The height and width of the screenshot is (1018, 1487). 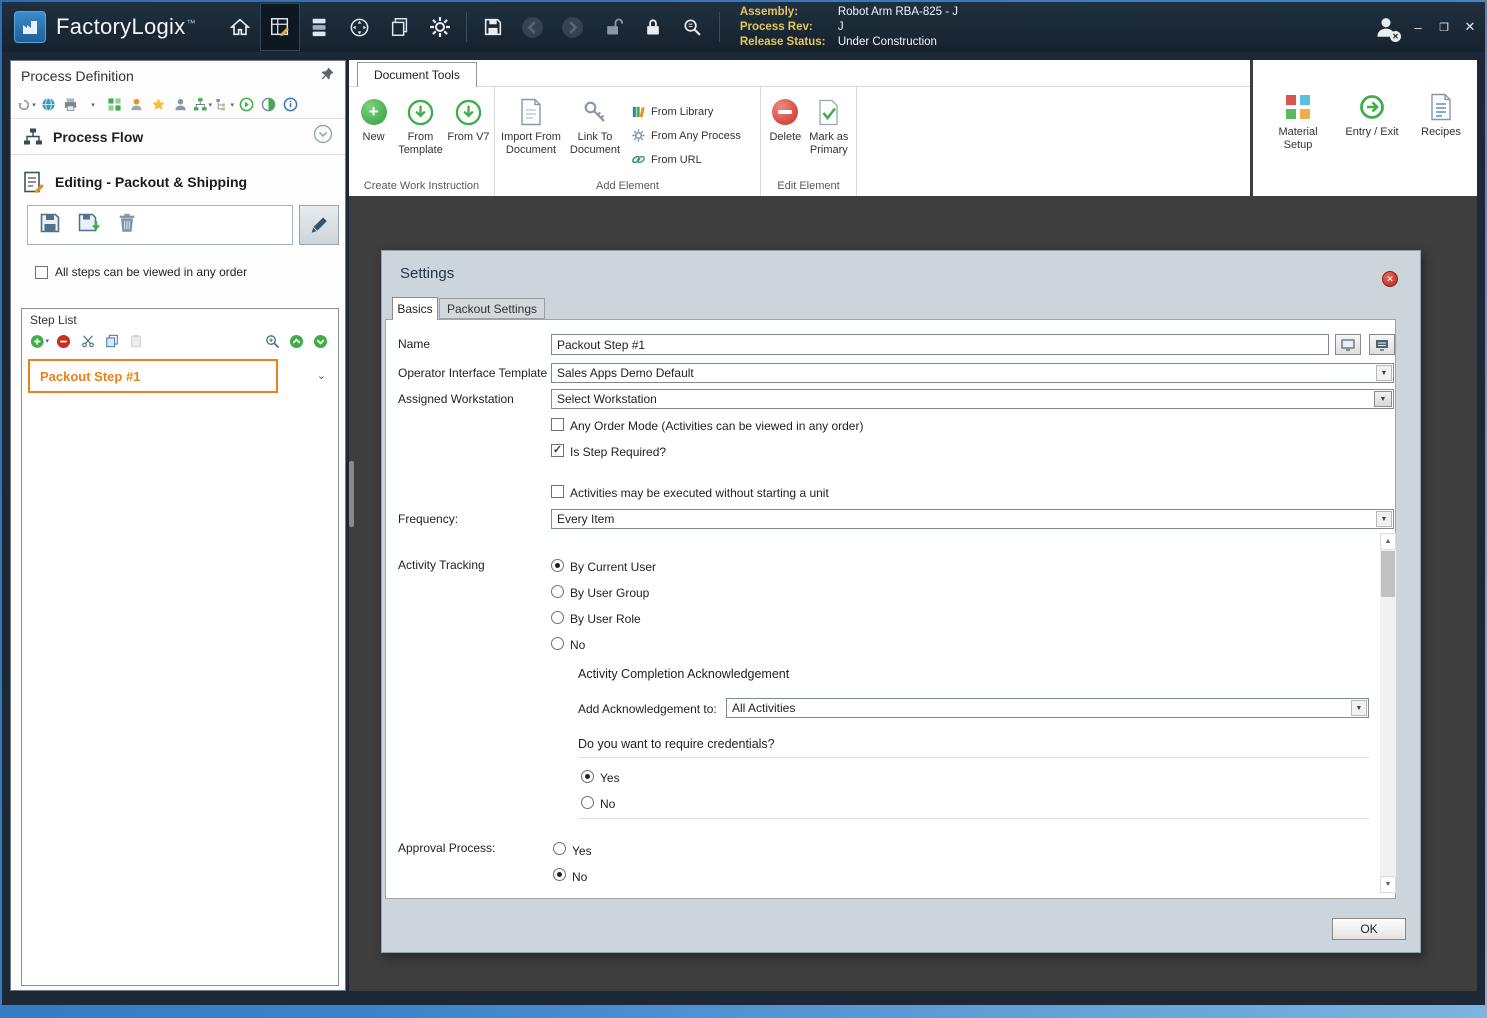 I want to click on radio-by-user-role, so click(x=557, y=617).